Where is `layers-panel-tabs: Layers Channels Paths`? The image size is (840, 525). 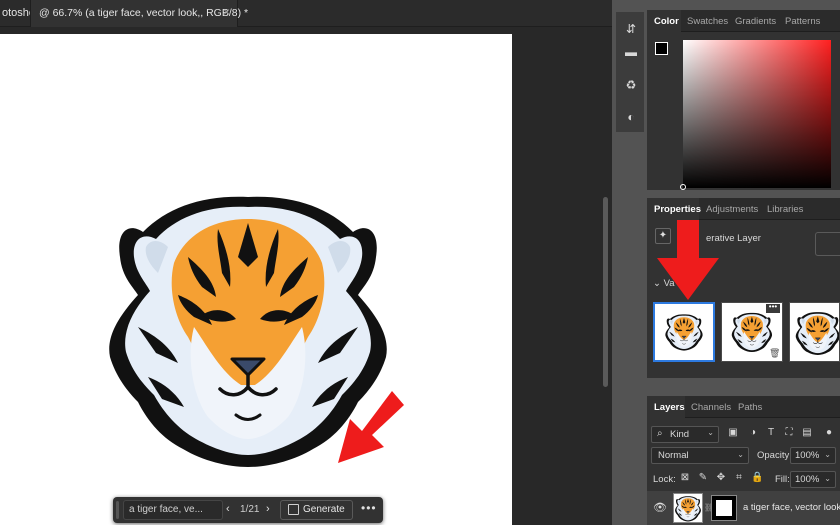
layers-panel-tabs: Layers Channels Paths is located at coordinates (743, 407).